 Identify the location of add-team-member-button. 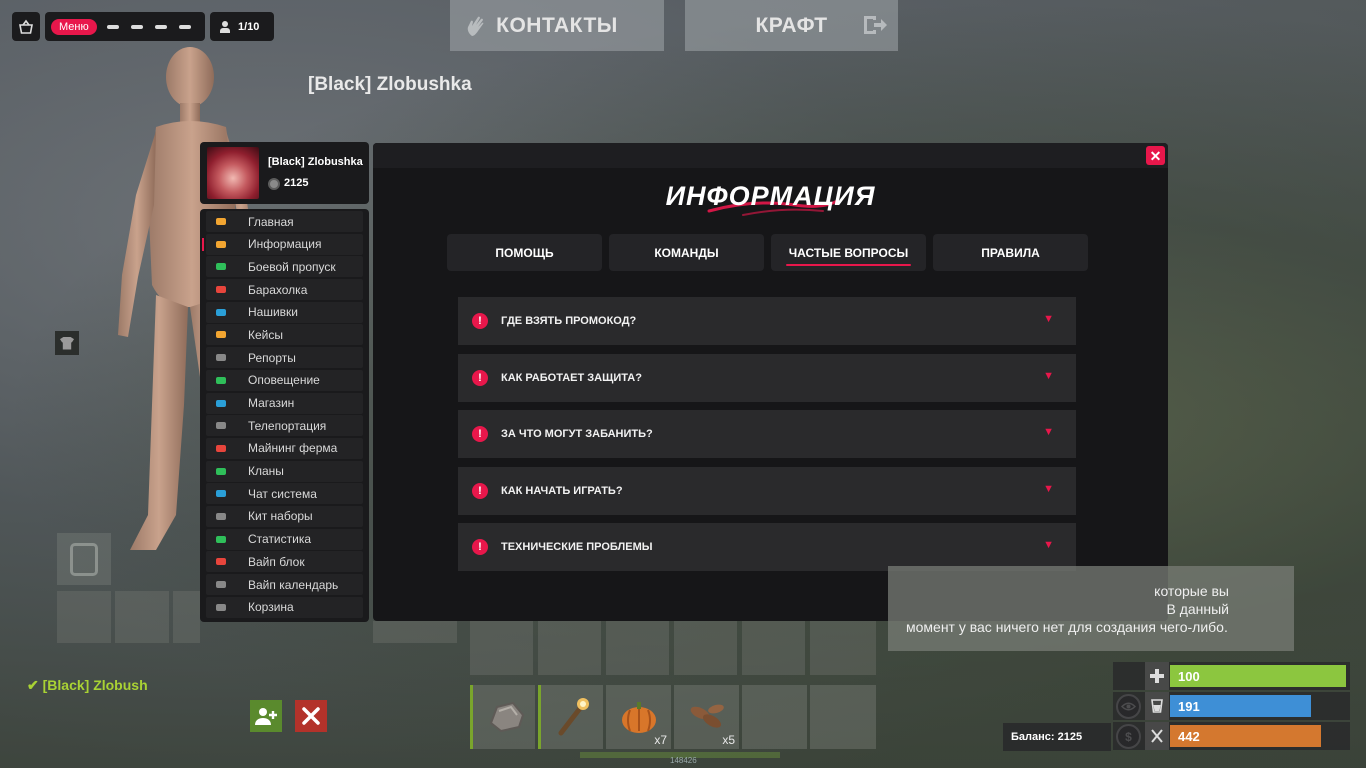
(266, 716).